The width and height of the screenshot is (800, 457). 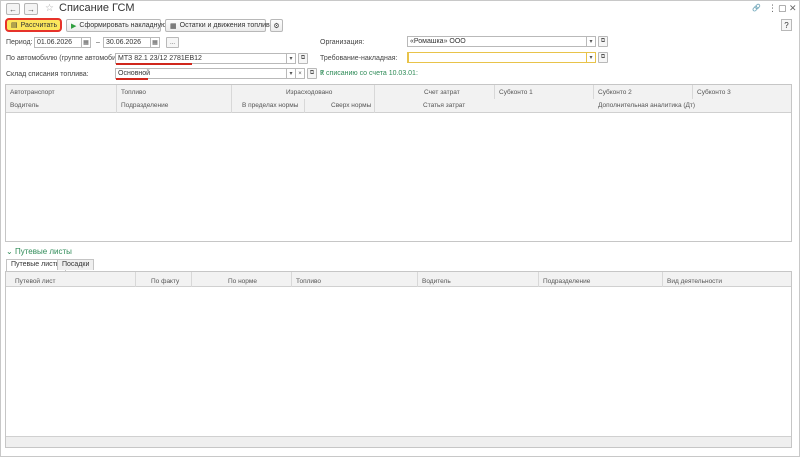 I want to click on requisition-label: Требование-накладная:, so click(x=359, y=58).